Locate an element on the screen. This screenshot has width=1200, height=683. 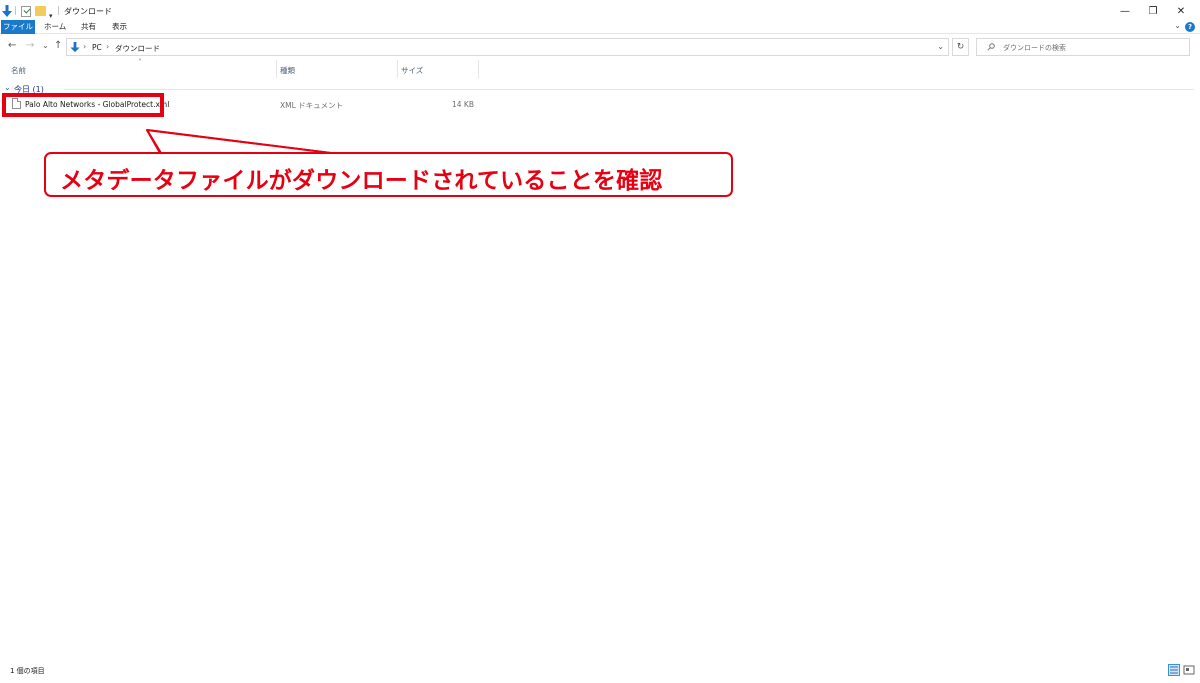
back-button: ← is located at coordinates (12, 45).